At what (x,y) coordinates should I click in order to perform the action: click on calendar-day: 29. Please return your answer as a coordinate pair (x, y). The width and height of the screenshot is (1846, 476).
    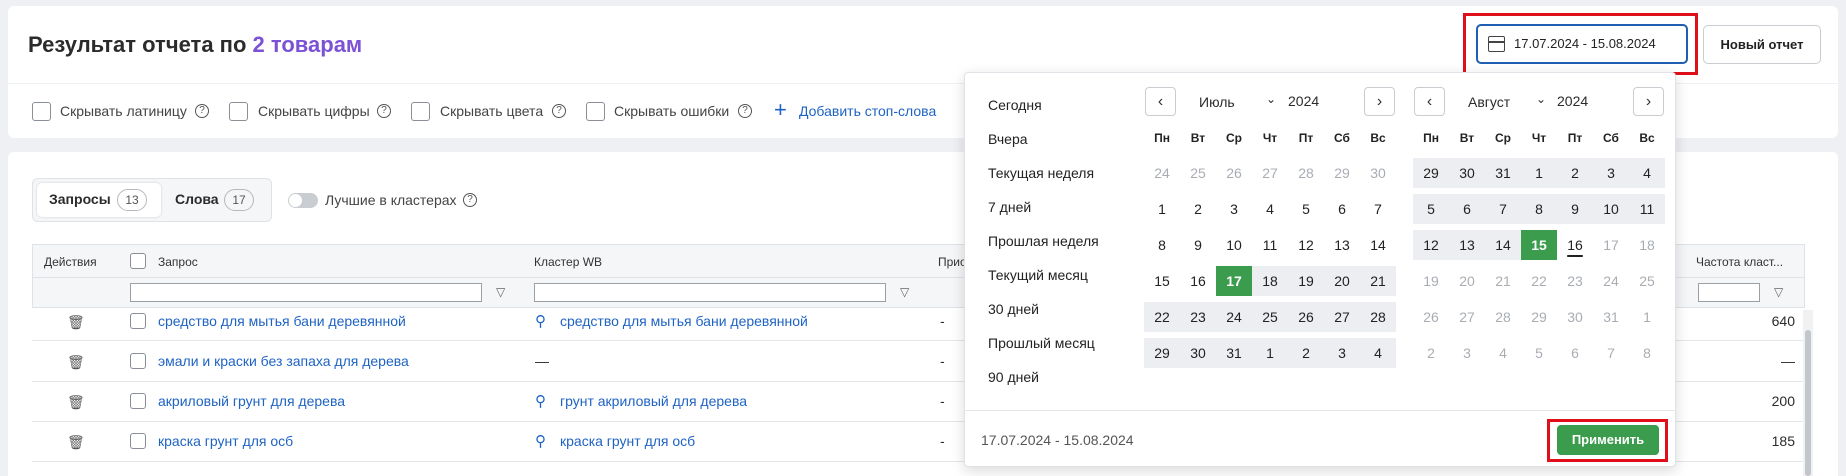
    Looking at the image, I should click on (1342, 173).